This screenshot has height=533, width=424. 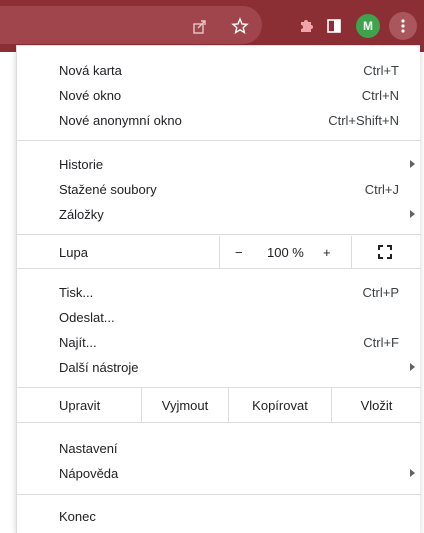 What do you see at coordinates (219, 189) in the screenshot?
I see `menu-item-downloads: Stažené soubory Ctrl+J` at bounding box center [219, 189].